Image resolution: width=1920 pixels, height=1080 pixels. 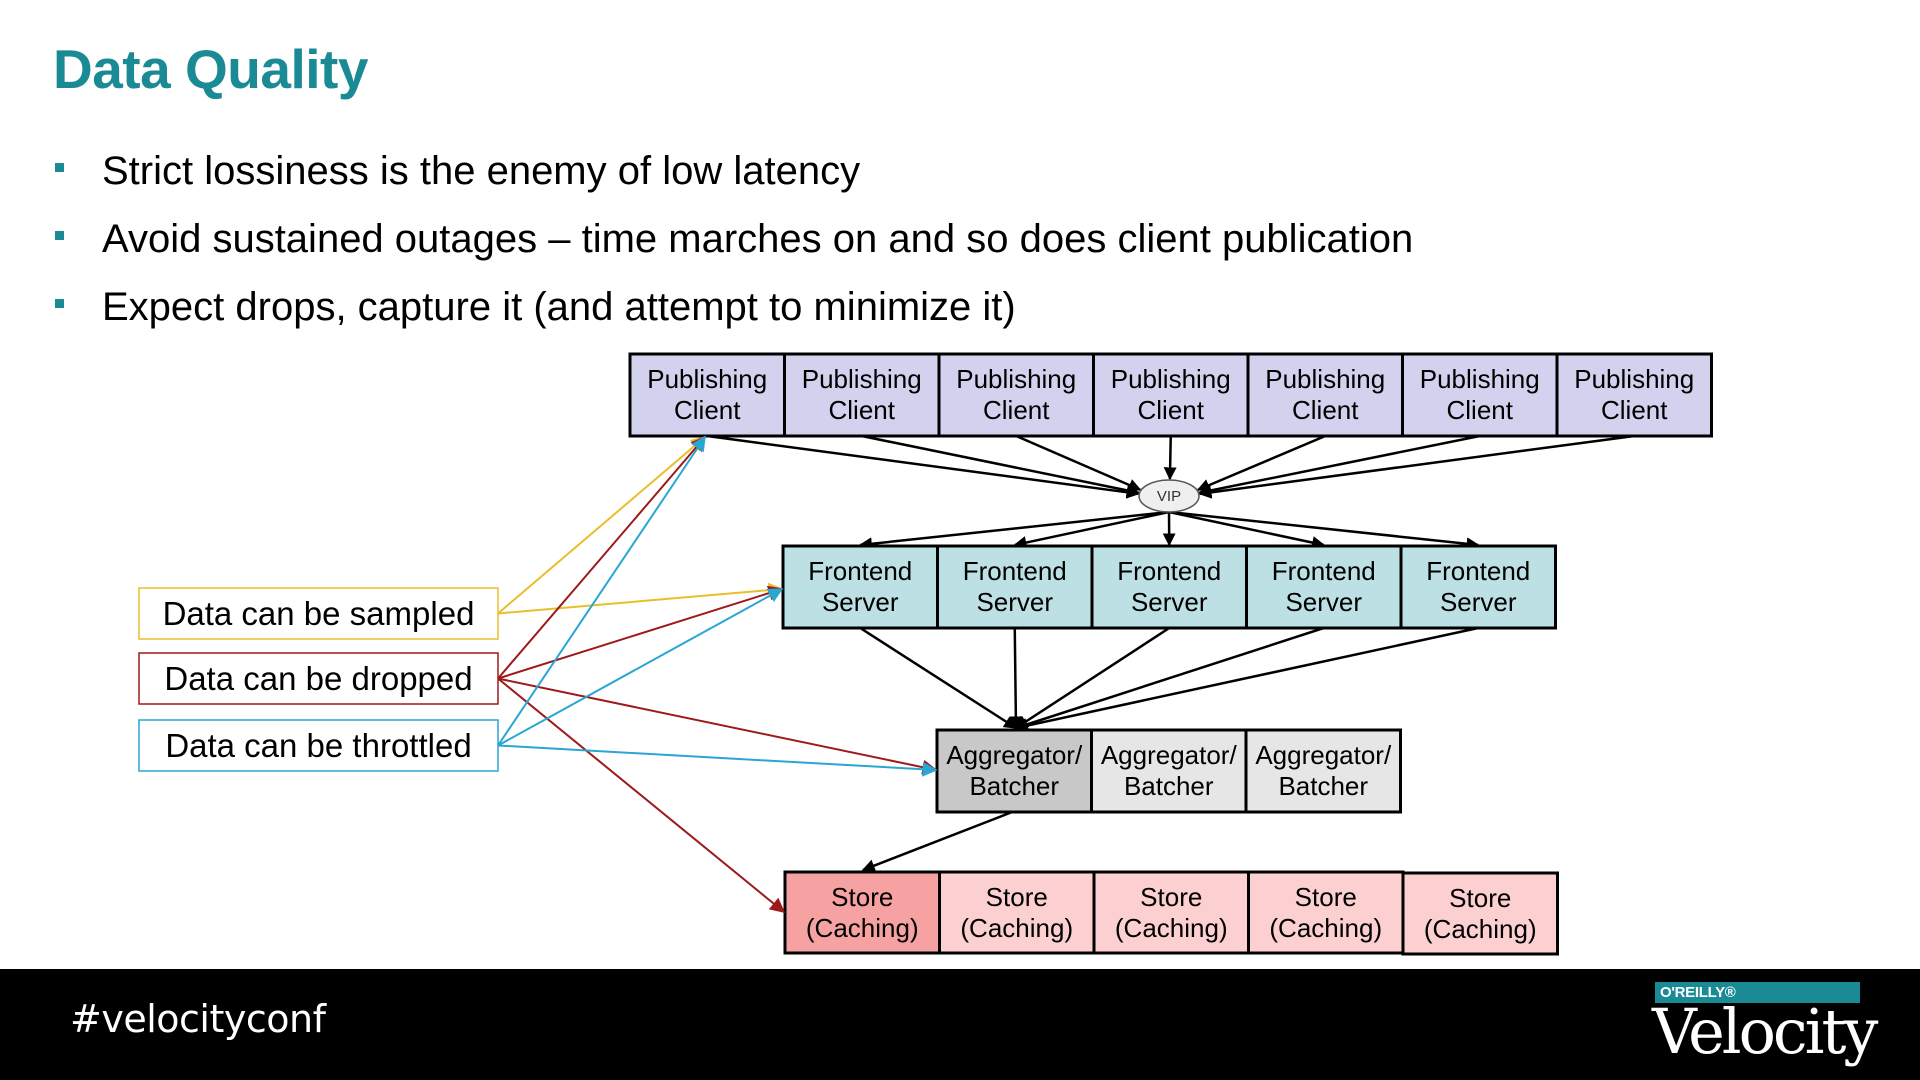 I want to click on label-dropped: Data can be dropped, so click(x=318, y=678).